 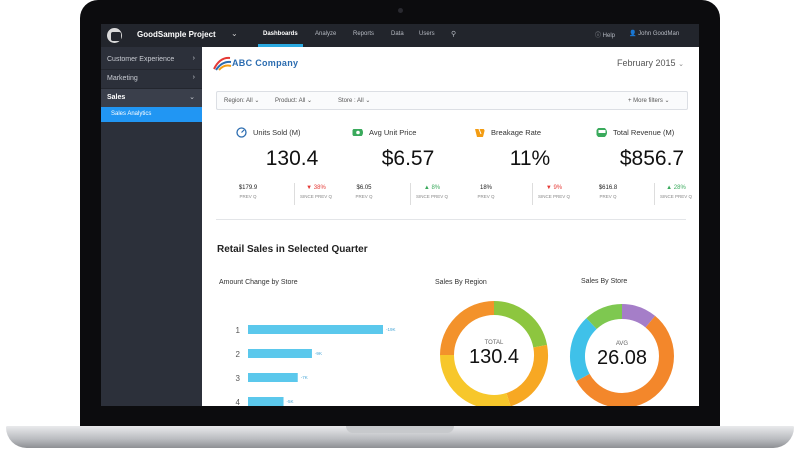 I want to click on bar-category-label: 3, so click(x=238, y=378).